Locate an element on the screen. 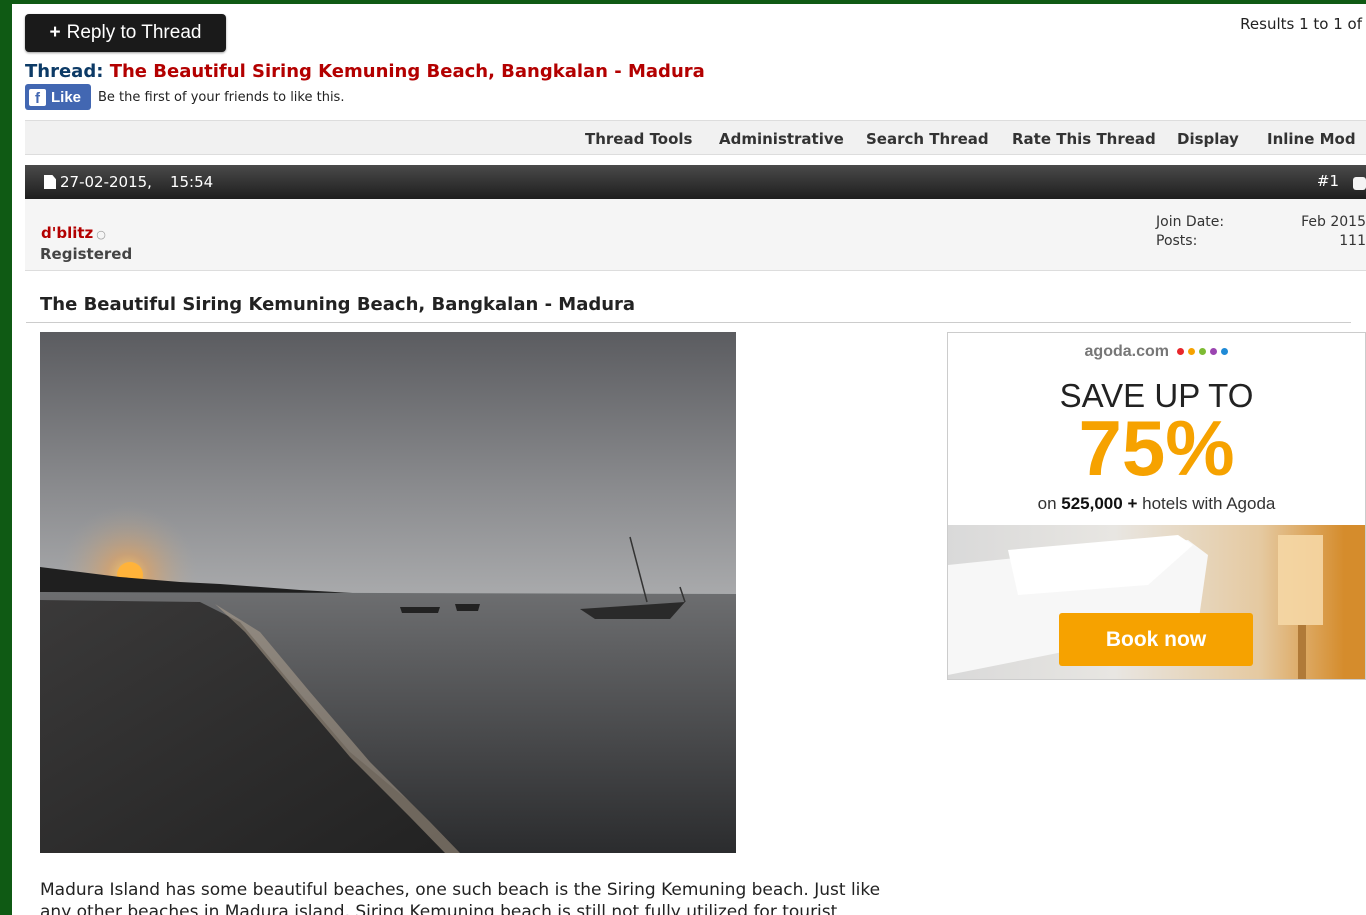 Image resolution: width=1366 pixels, height=915 pixels. results-count: Results 1 to 1 of is located at coordinates (1301, 24).